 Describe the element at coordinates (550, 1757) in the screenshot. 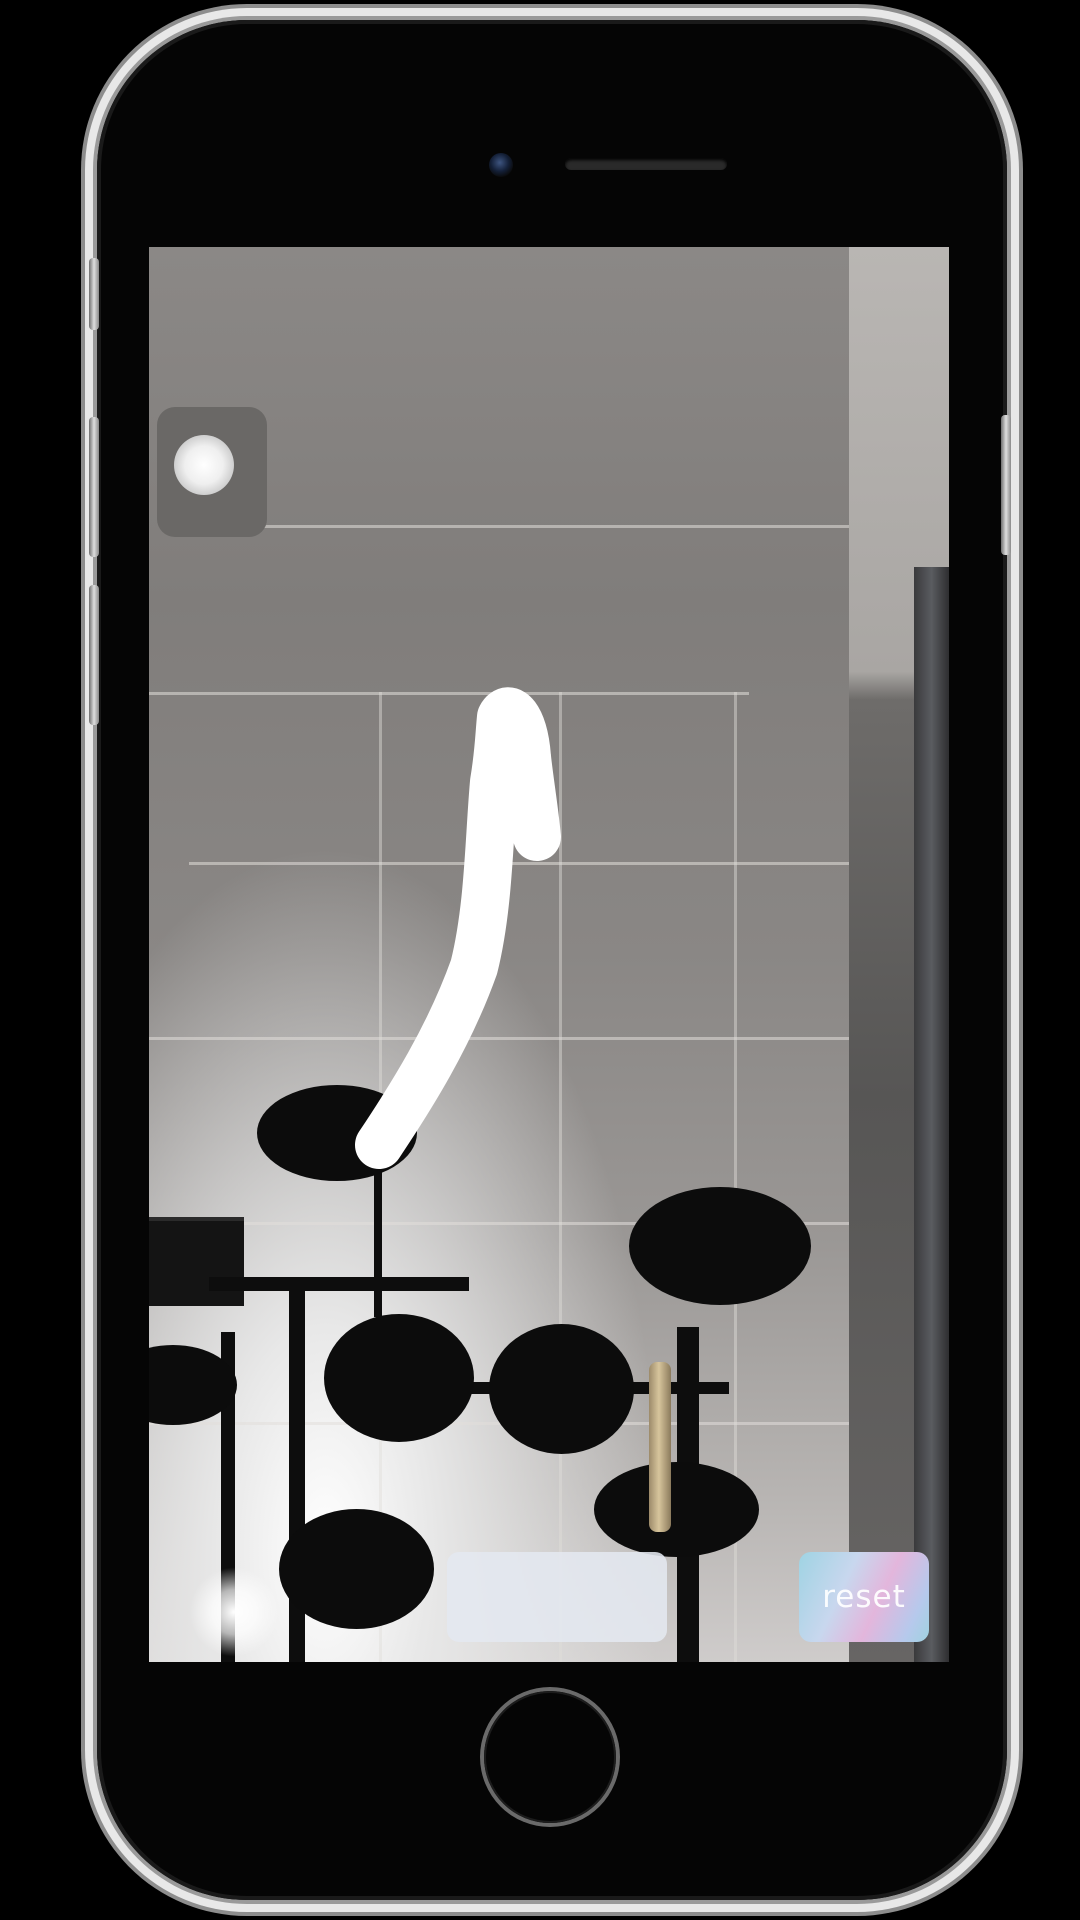

I see `home-button-icon` at that location.